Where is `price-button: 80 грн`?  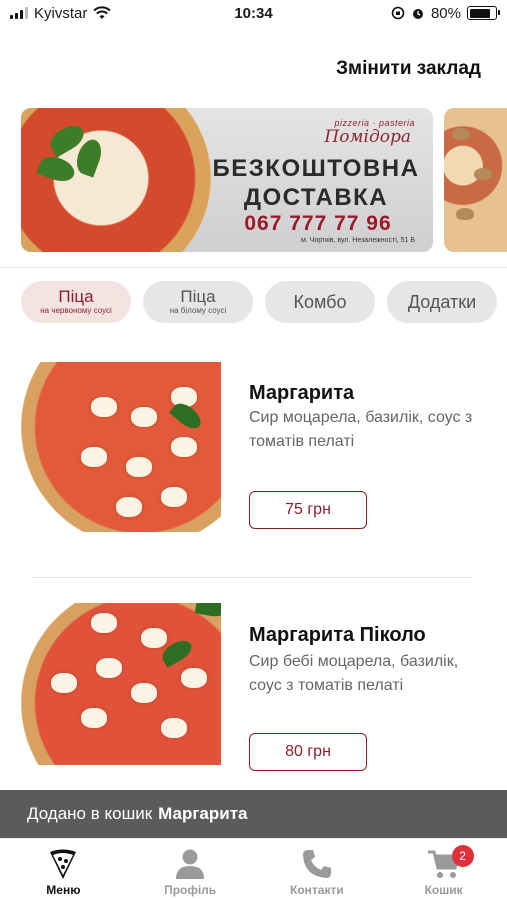 price-button: 80 грн is located at coordinates (308, 752).